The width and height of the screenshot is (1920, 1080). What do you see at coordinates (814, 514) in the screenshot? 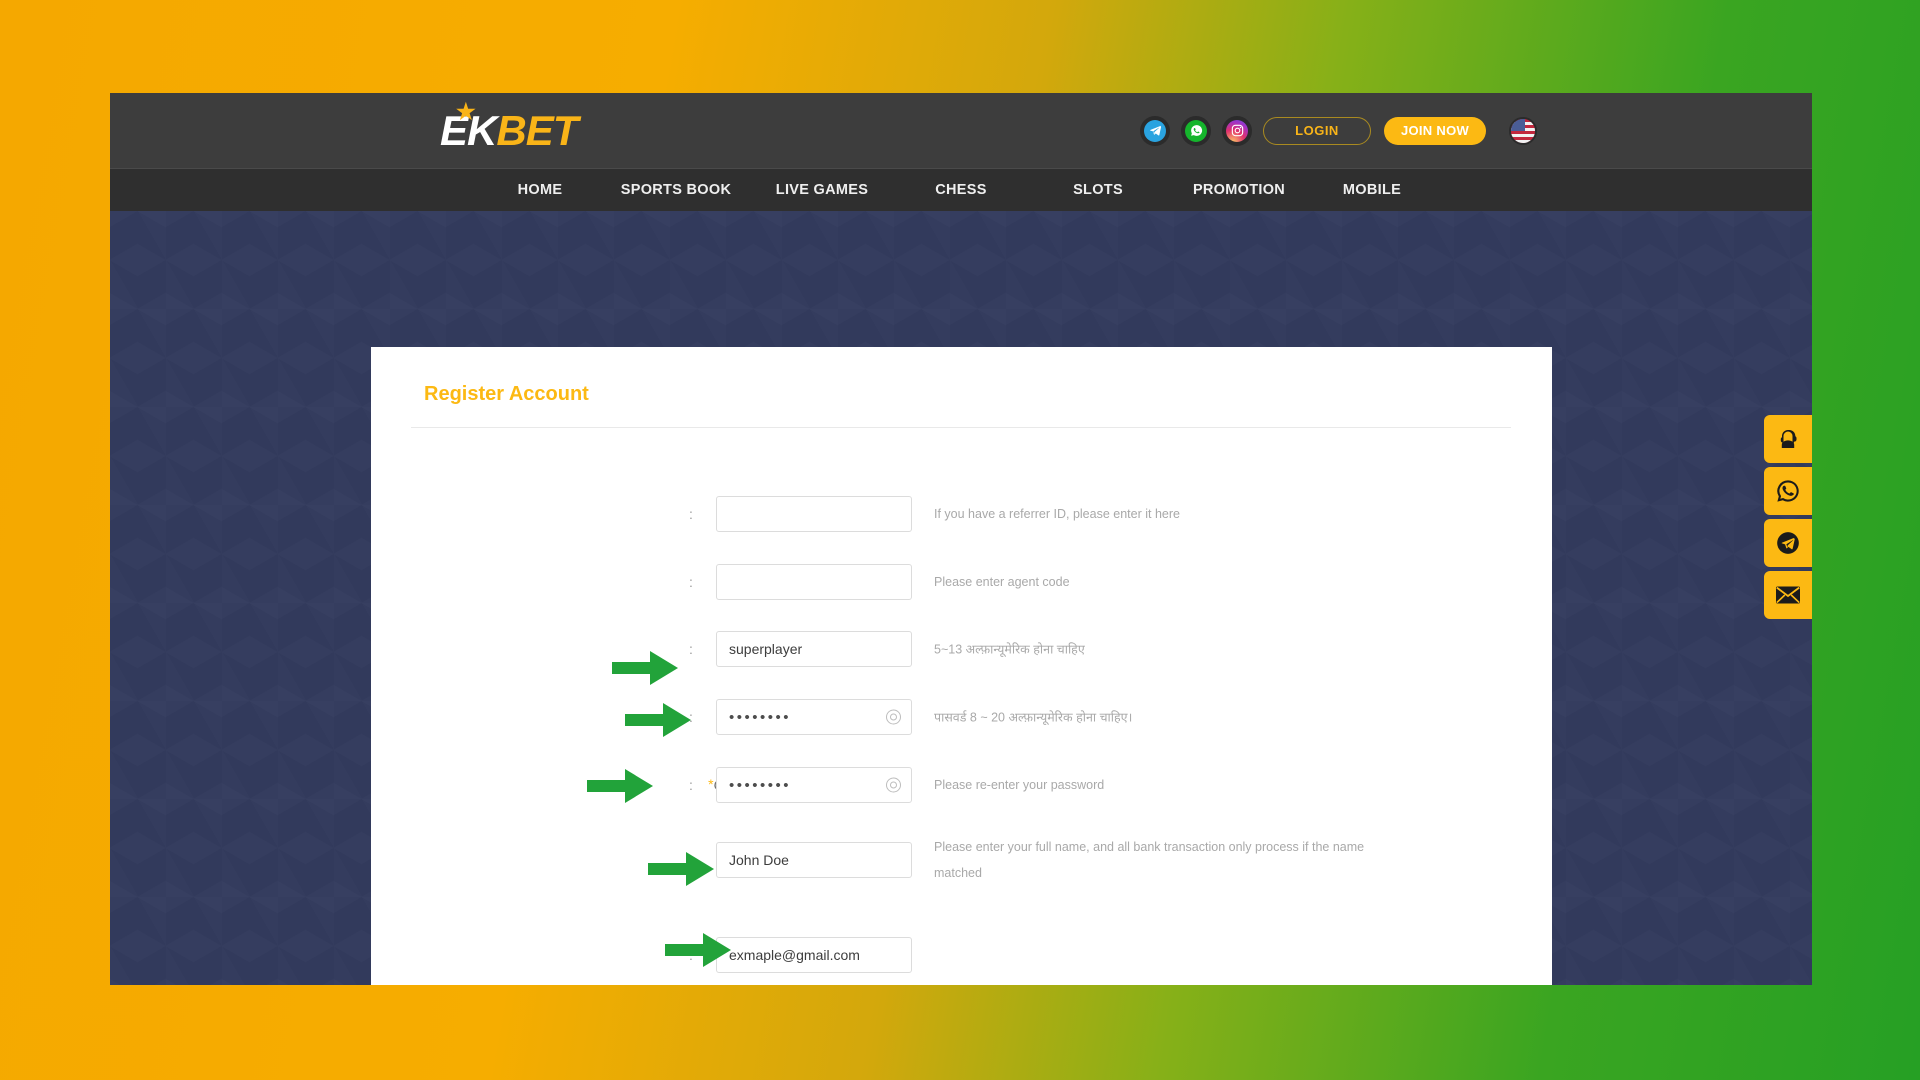
I see `input-referrel-friend-id` at bounding box center [814, 514].